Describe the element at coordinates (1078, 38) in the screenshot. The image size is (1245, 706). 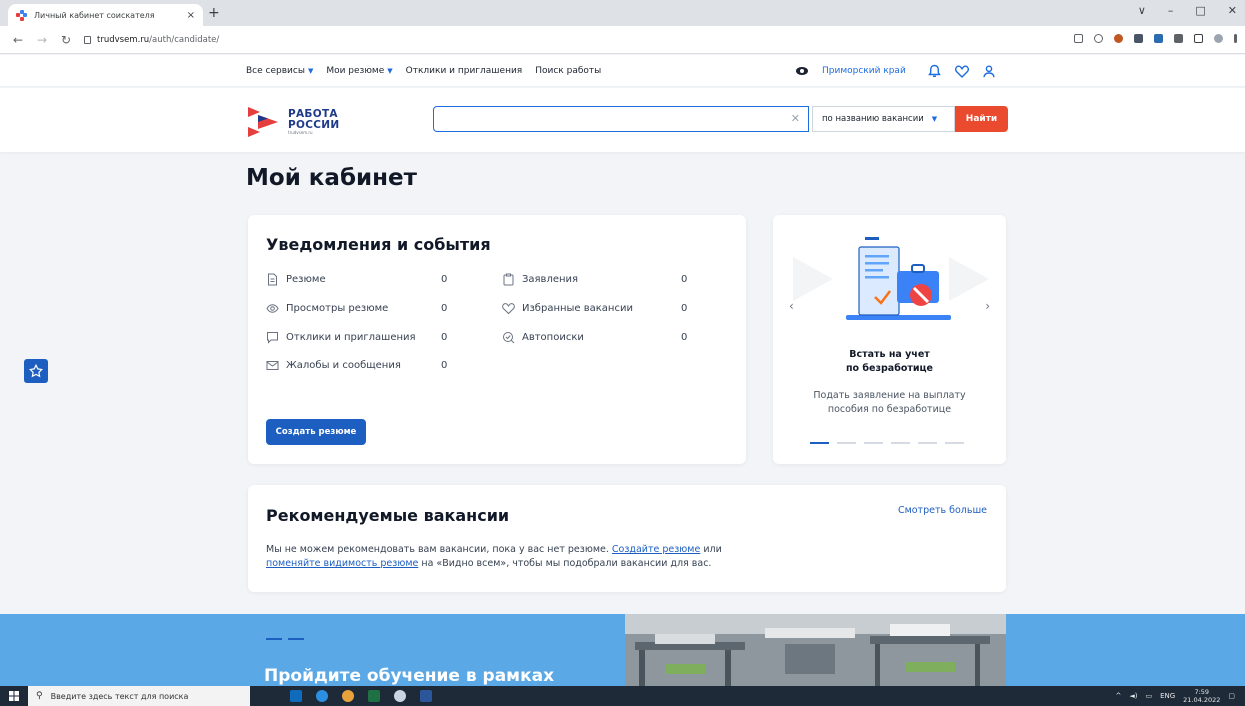
I see `share-icon` at that location.